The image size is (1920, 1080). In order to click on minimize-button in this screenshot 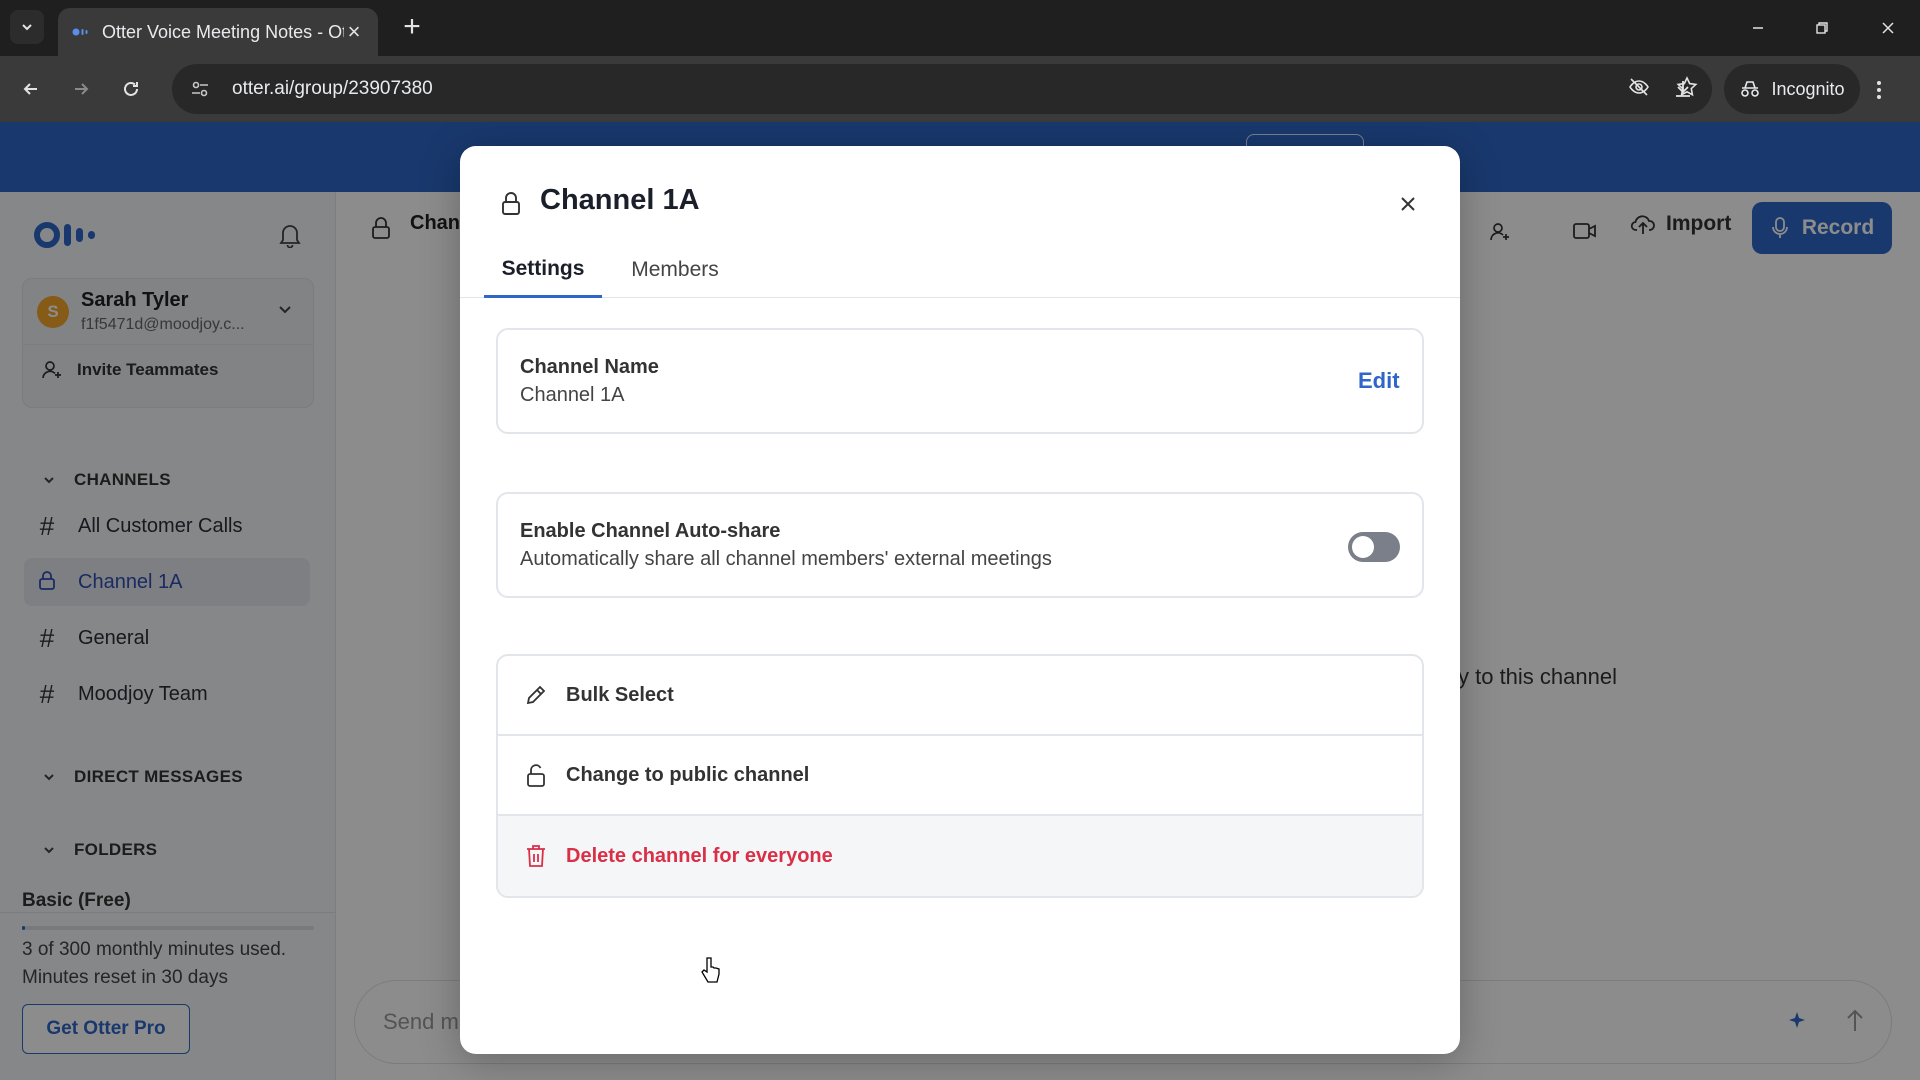, I will do `click(1758, 28)`.